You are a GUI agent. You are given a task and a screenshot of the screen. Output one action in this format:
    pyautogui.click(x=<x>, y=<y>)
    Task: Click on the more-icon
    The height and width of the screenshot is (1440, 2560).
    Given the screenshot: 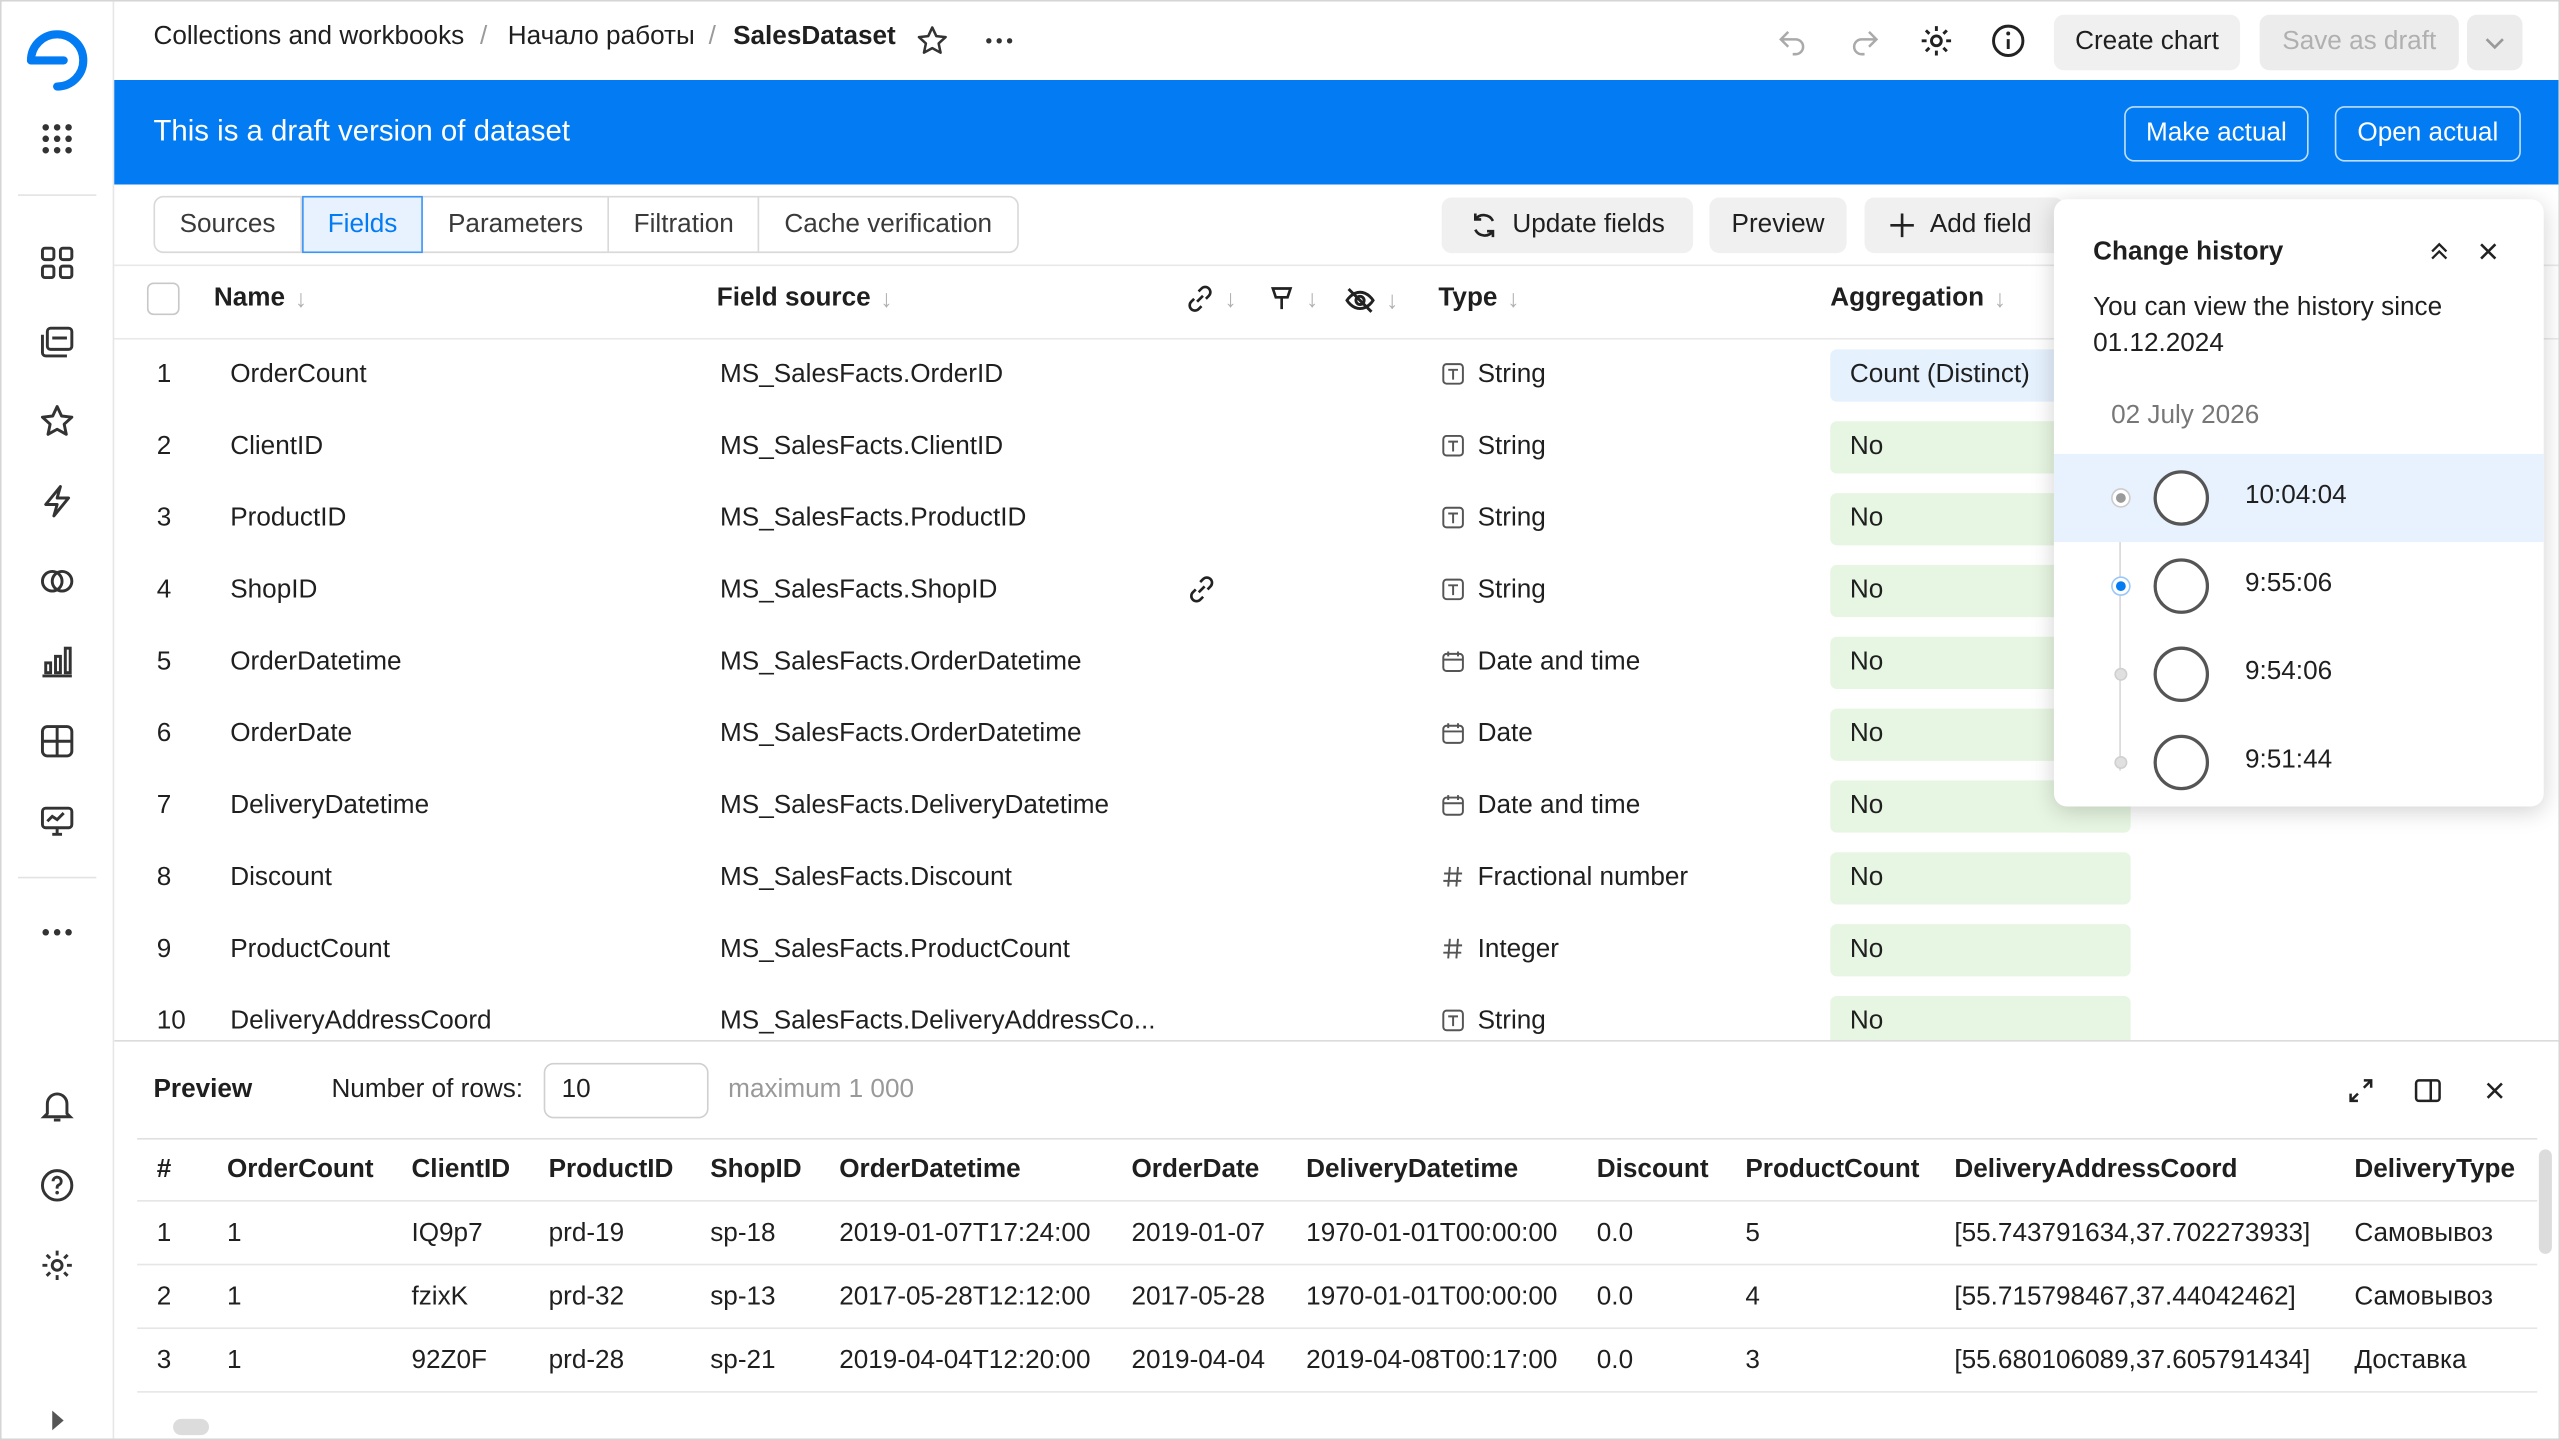 What is the action you would take?
    pyautogui.click(x=57, y=932)
    